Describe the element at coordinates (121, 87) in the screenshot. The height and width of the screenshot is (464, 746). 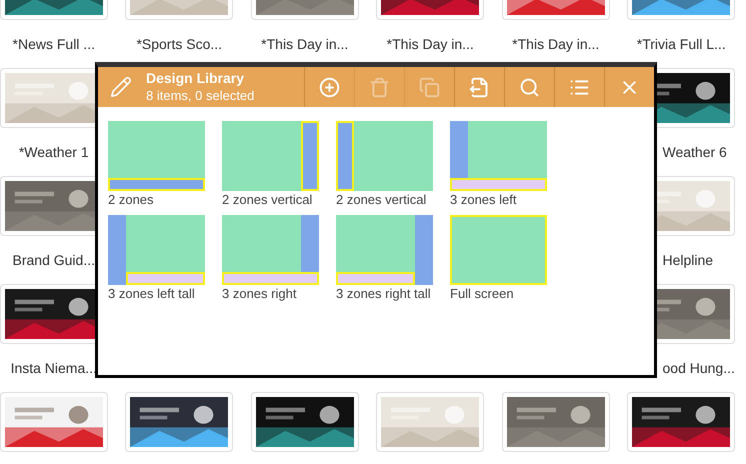
I see `pencil-icon` at that location.